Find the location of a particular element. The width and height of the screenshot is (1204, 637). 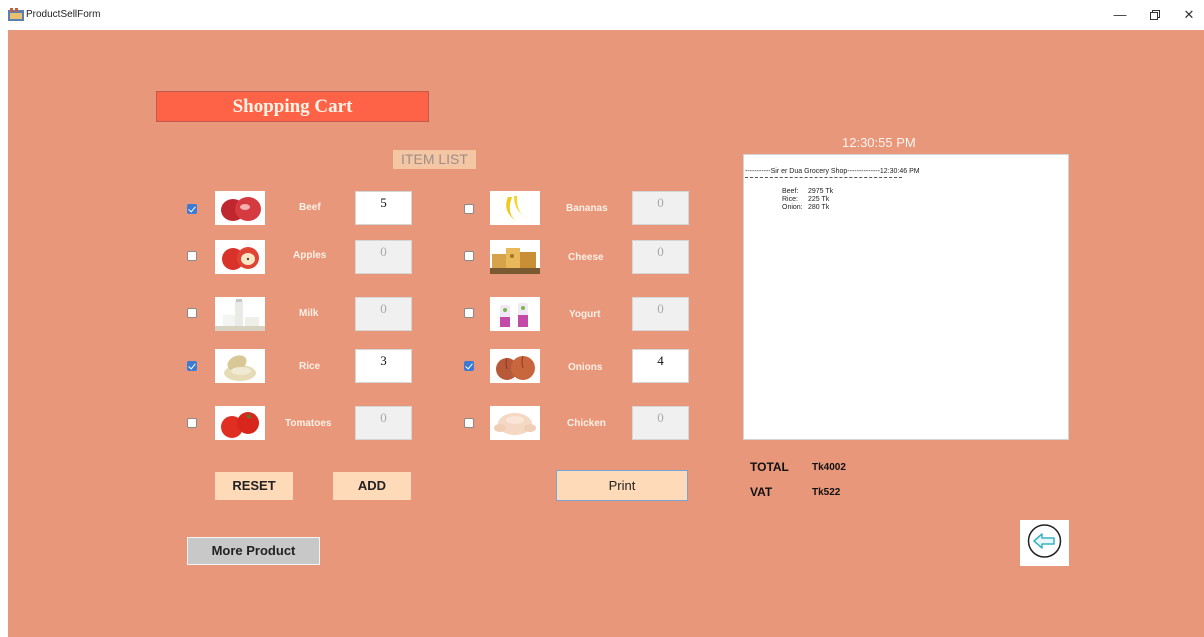

chicken-checkbox is located at coordinates (469, 423).